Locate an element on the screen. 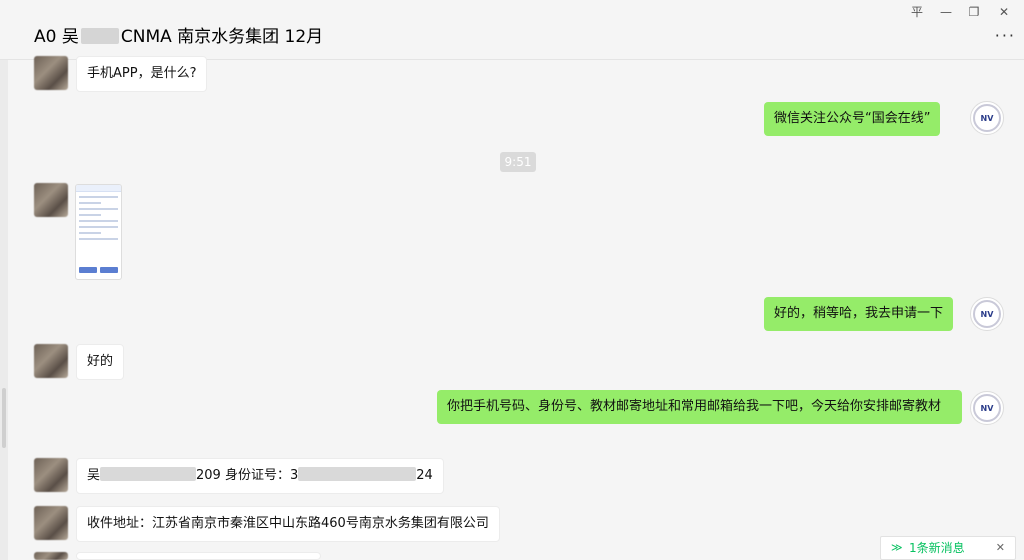 The image size is (1024, 560). new-message-label: 1条新消息 is located at coordinates (937, 548).